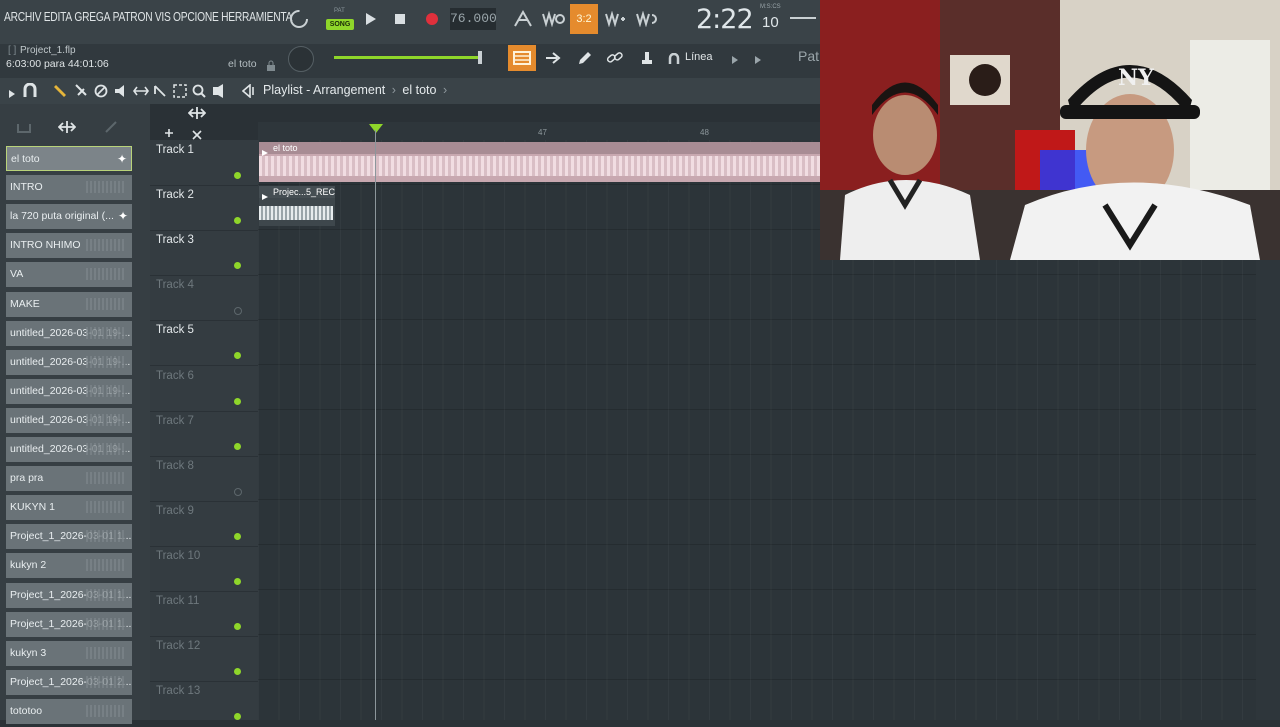 Image resolution: width=1280 pixels, height=727 pixels. Describe the element at coordinates (301, 59) in the screenshot. I see `master-volume-knob` at that location.